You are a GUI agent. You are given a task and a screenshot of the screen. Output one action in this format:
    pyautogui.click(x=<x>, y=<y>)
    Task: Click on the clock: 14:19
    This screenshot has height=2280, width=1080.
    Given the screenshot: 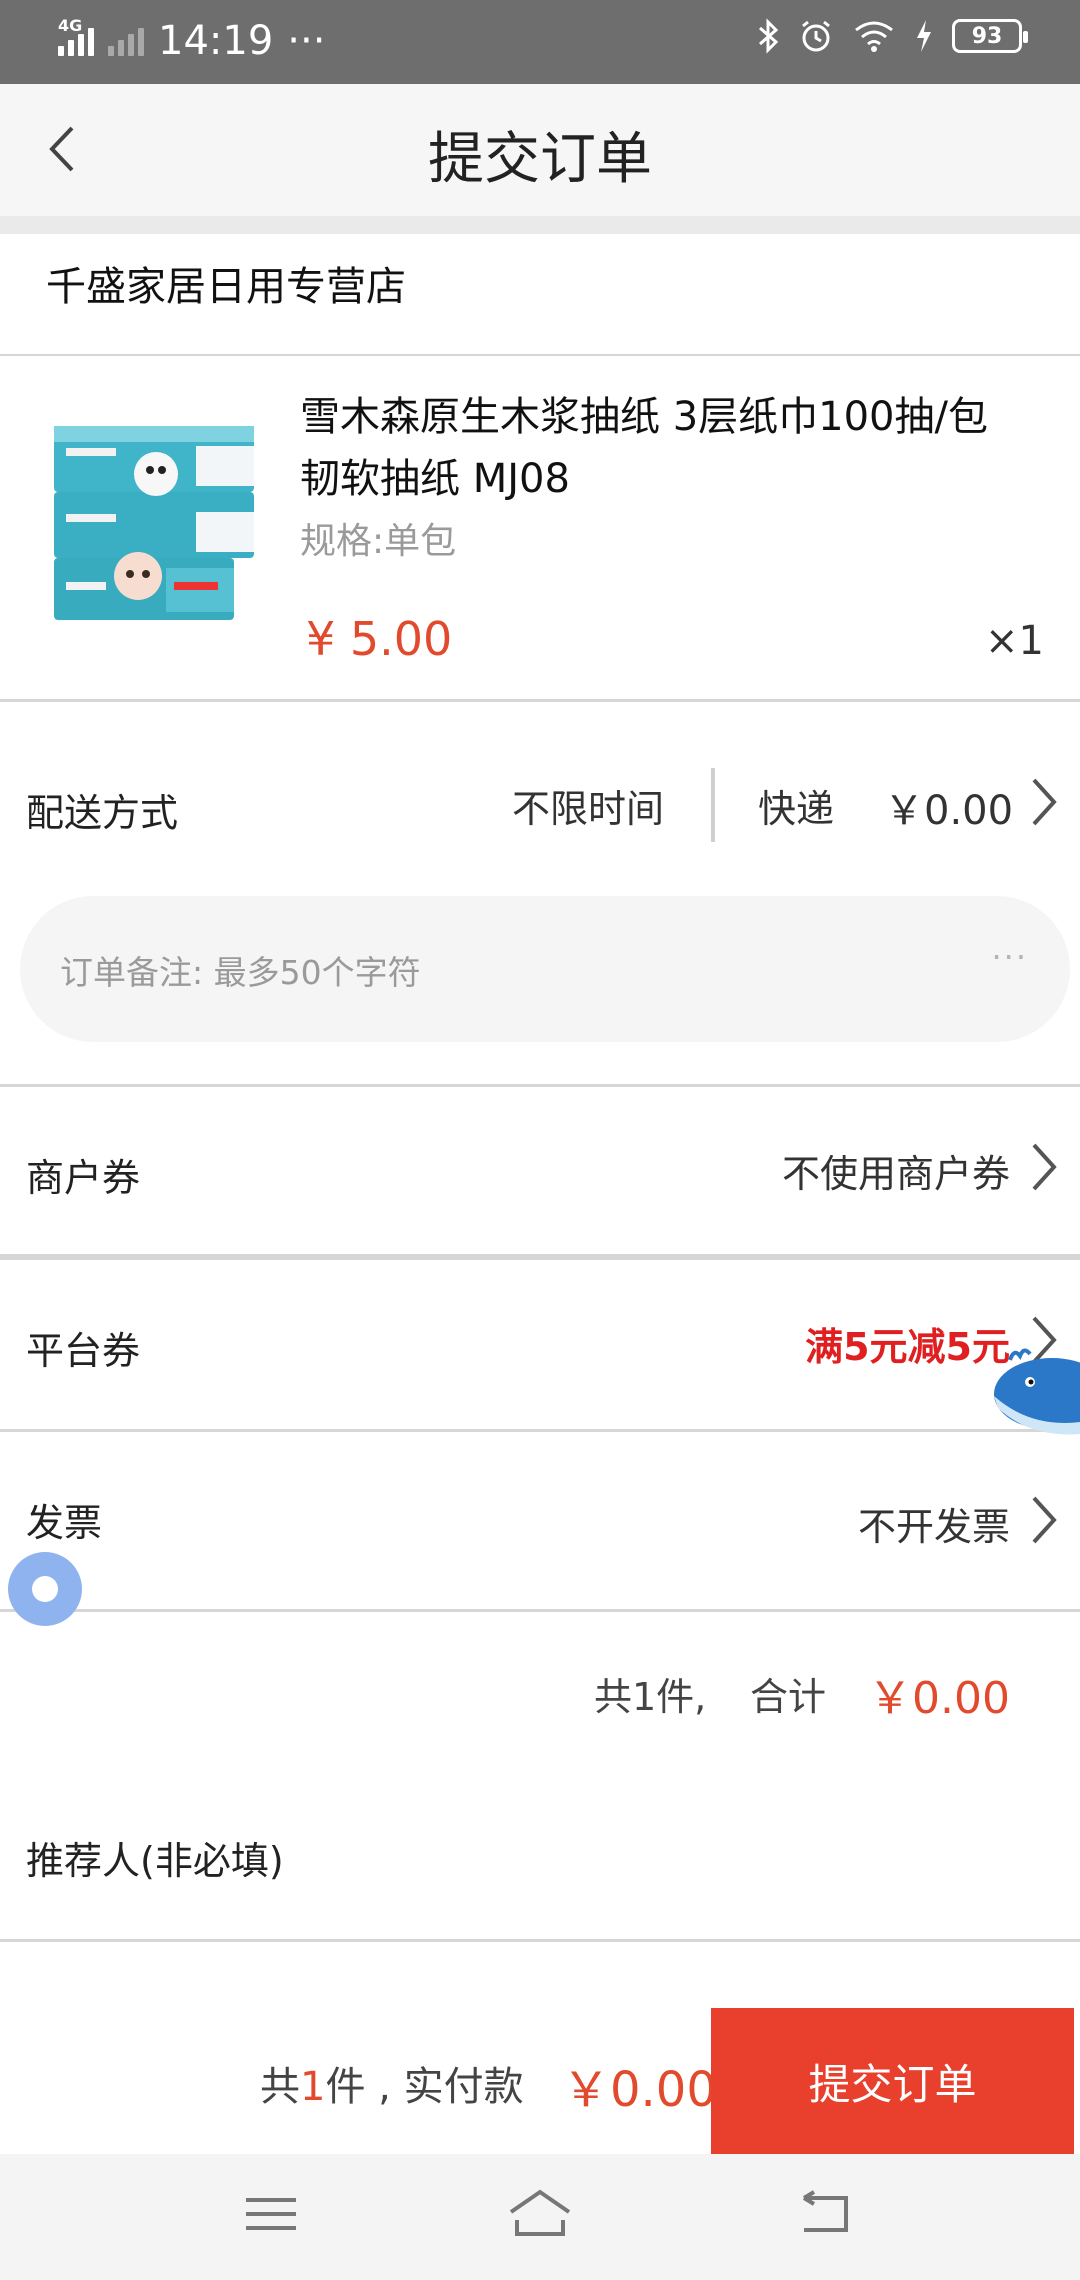 What is the action you would take?
    pyautogui.click(x=216, y=41)
    